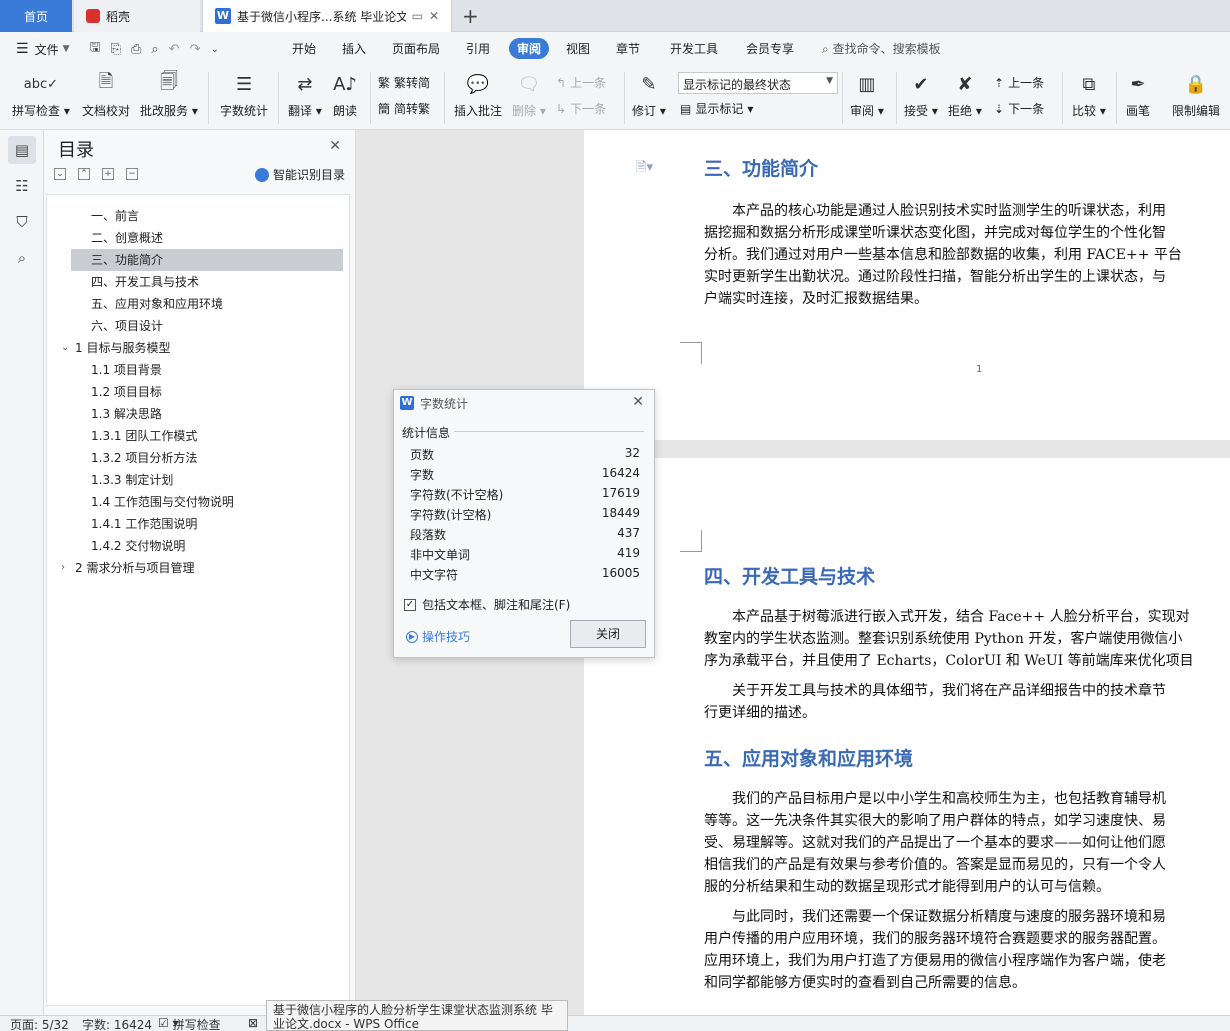 The image size is (1230, 1031). Describe the element at coordinates (22, 186) in the screenshot. I see `chapter-icon: ☷` at that location.